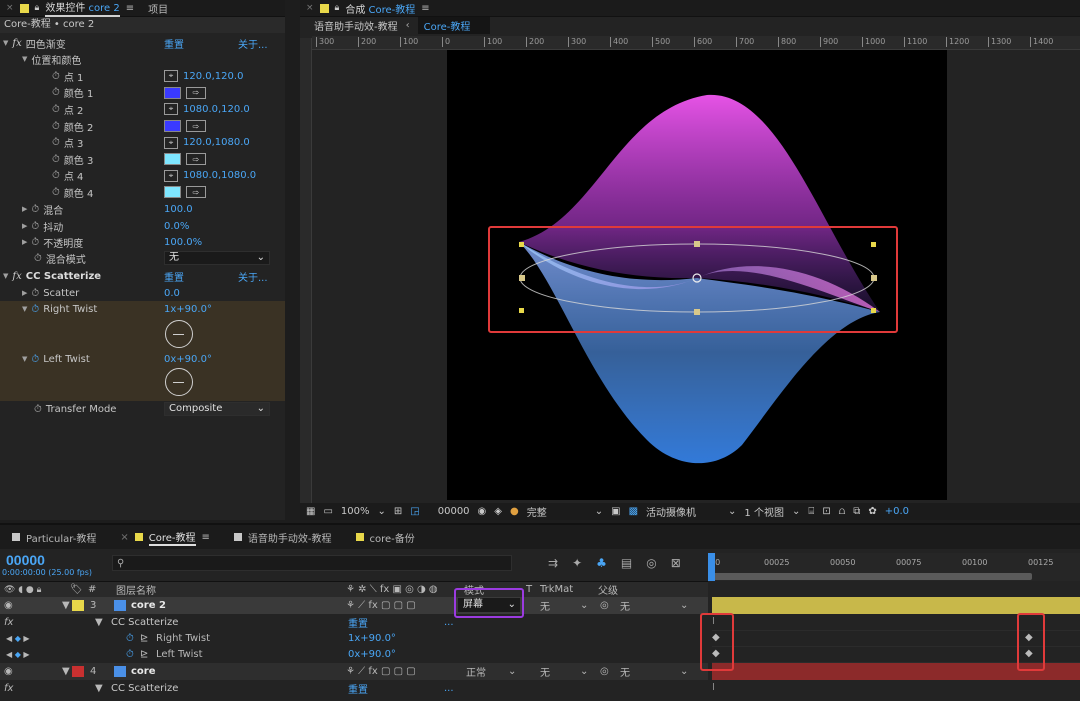 This screenshot has height=701, width=1080. I want to click on grid-icon: ⊞, so click(398, 511).